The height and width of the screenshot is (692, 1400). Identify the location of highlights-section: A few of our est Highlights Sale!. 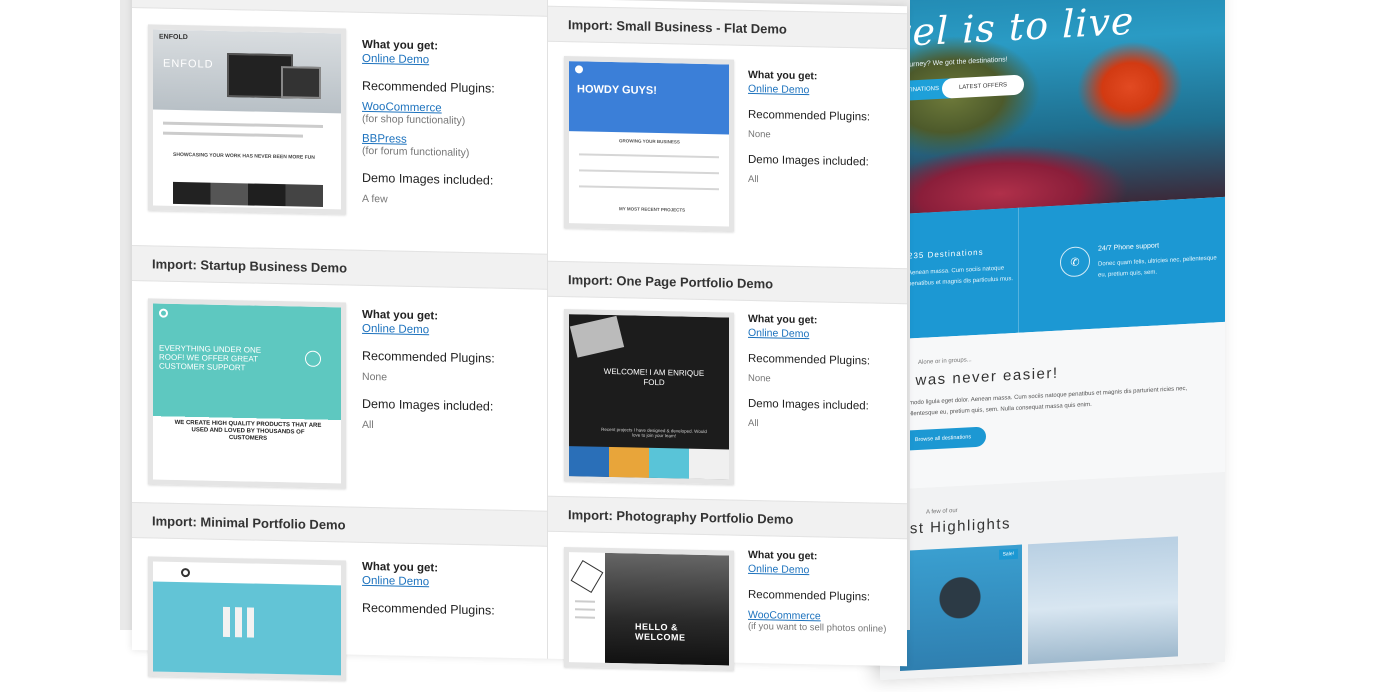
(1052, 576).